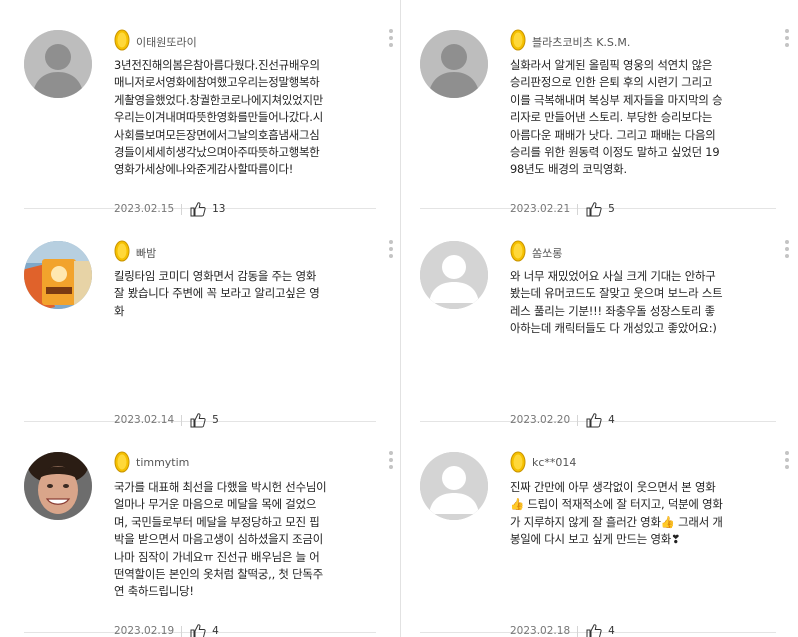  What do you see at coordinates (144, 631) in the screenshot?
I see `review-date: 2023.02.19` at bounding box center [144, 631].